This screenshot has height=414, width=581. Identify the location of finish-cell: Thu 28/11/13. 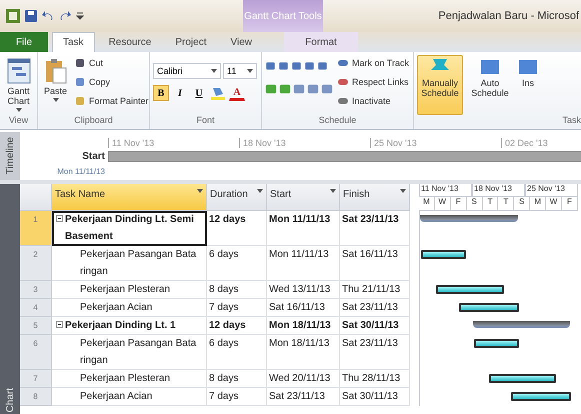
(375, 379).